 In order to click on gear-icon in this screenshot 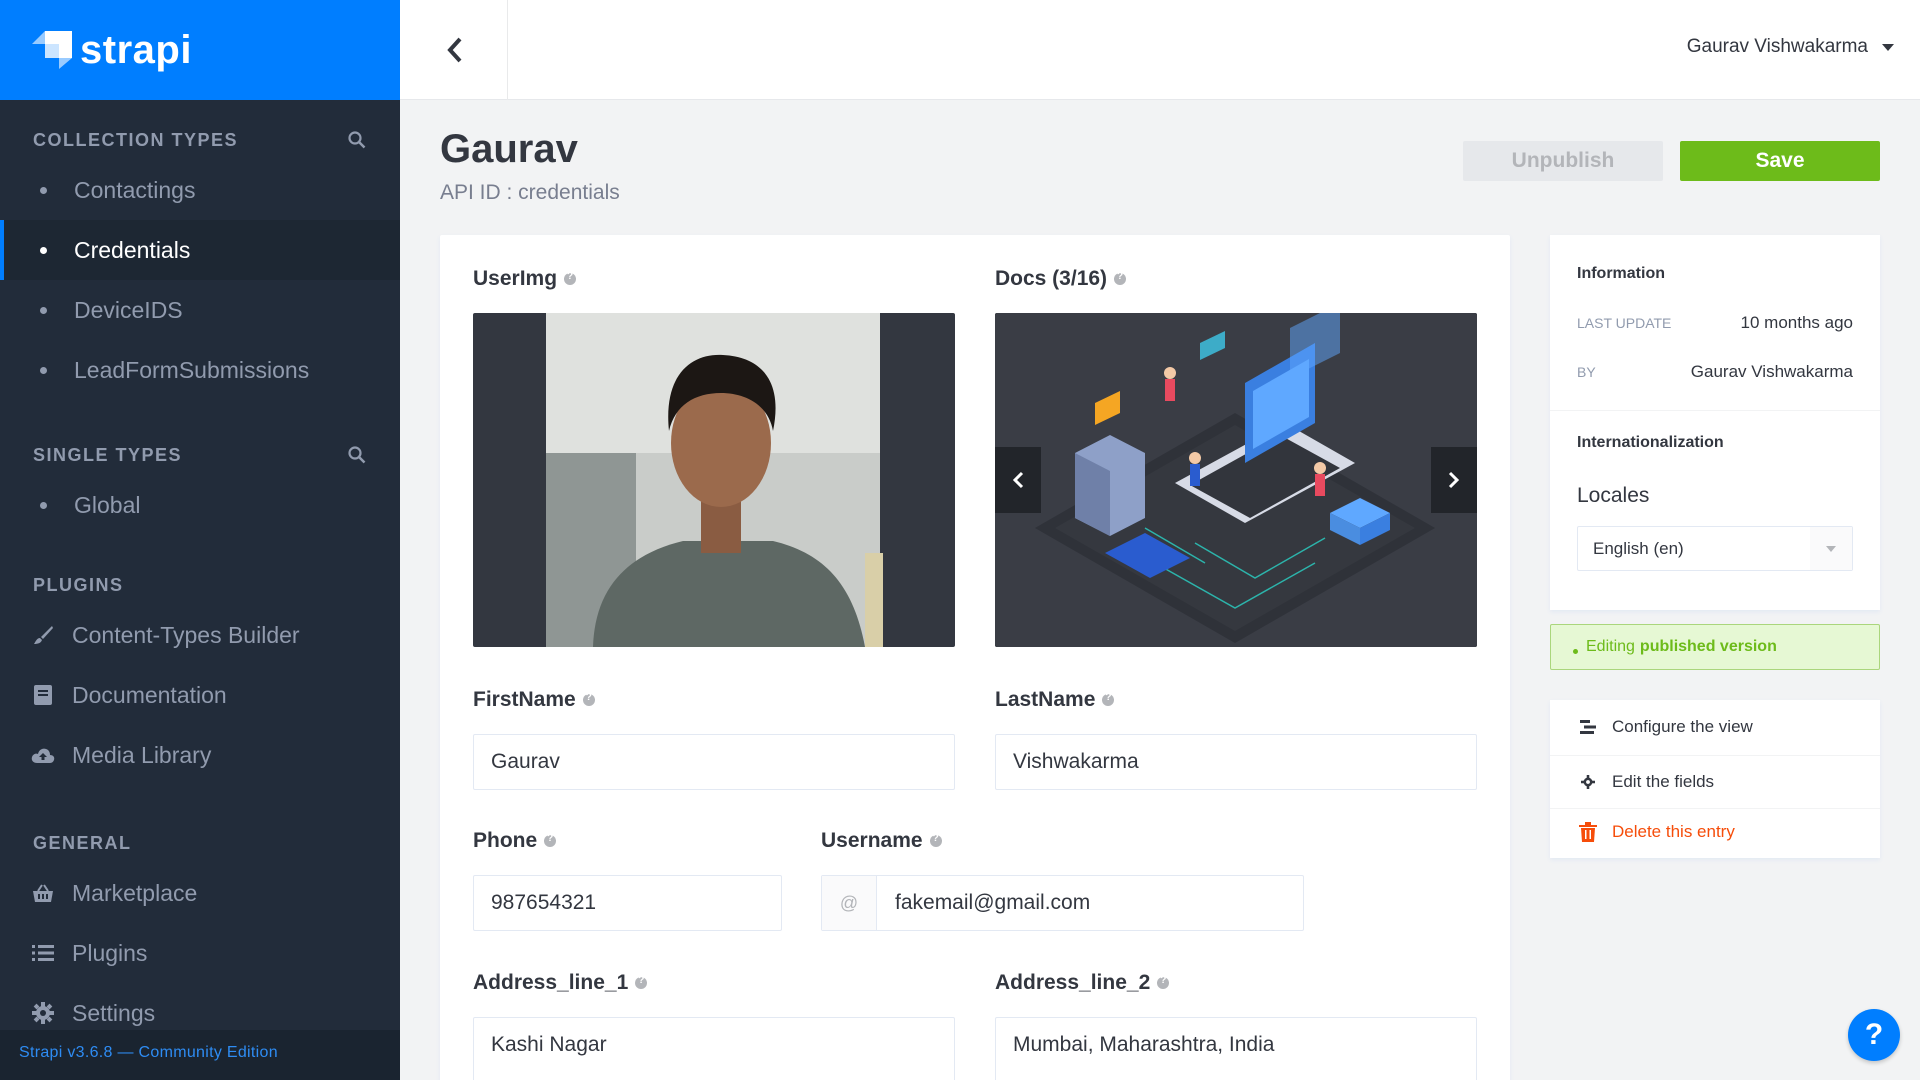, I will do `click(43, 1013)`.